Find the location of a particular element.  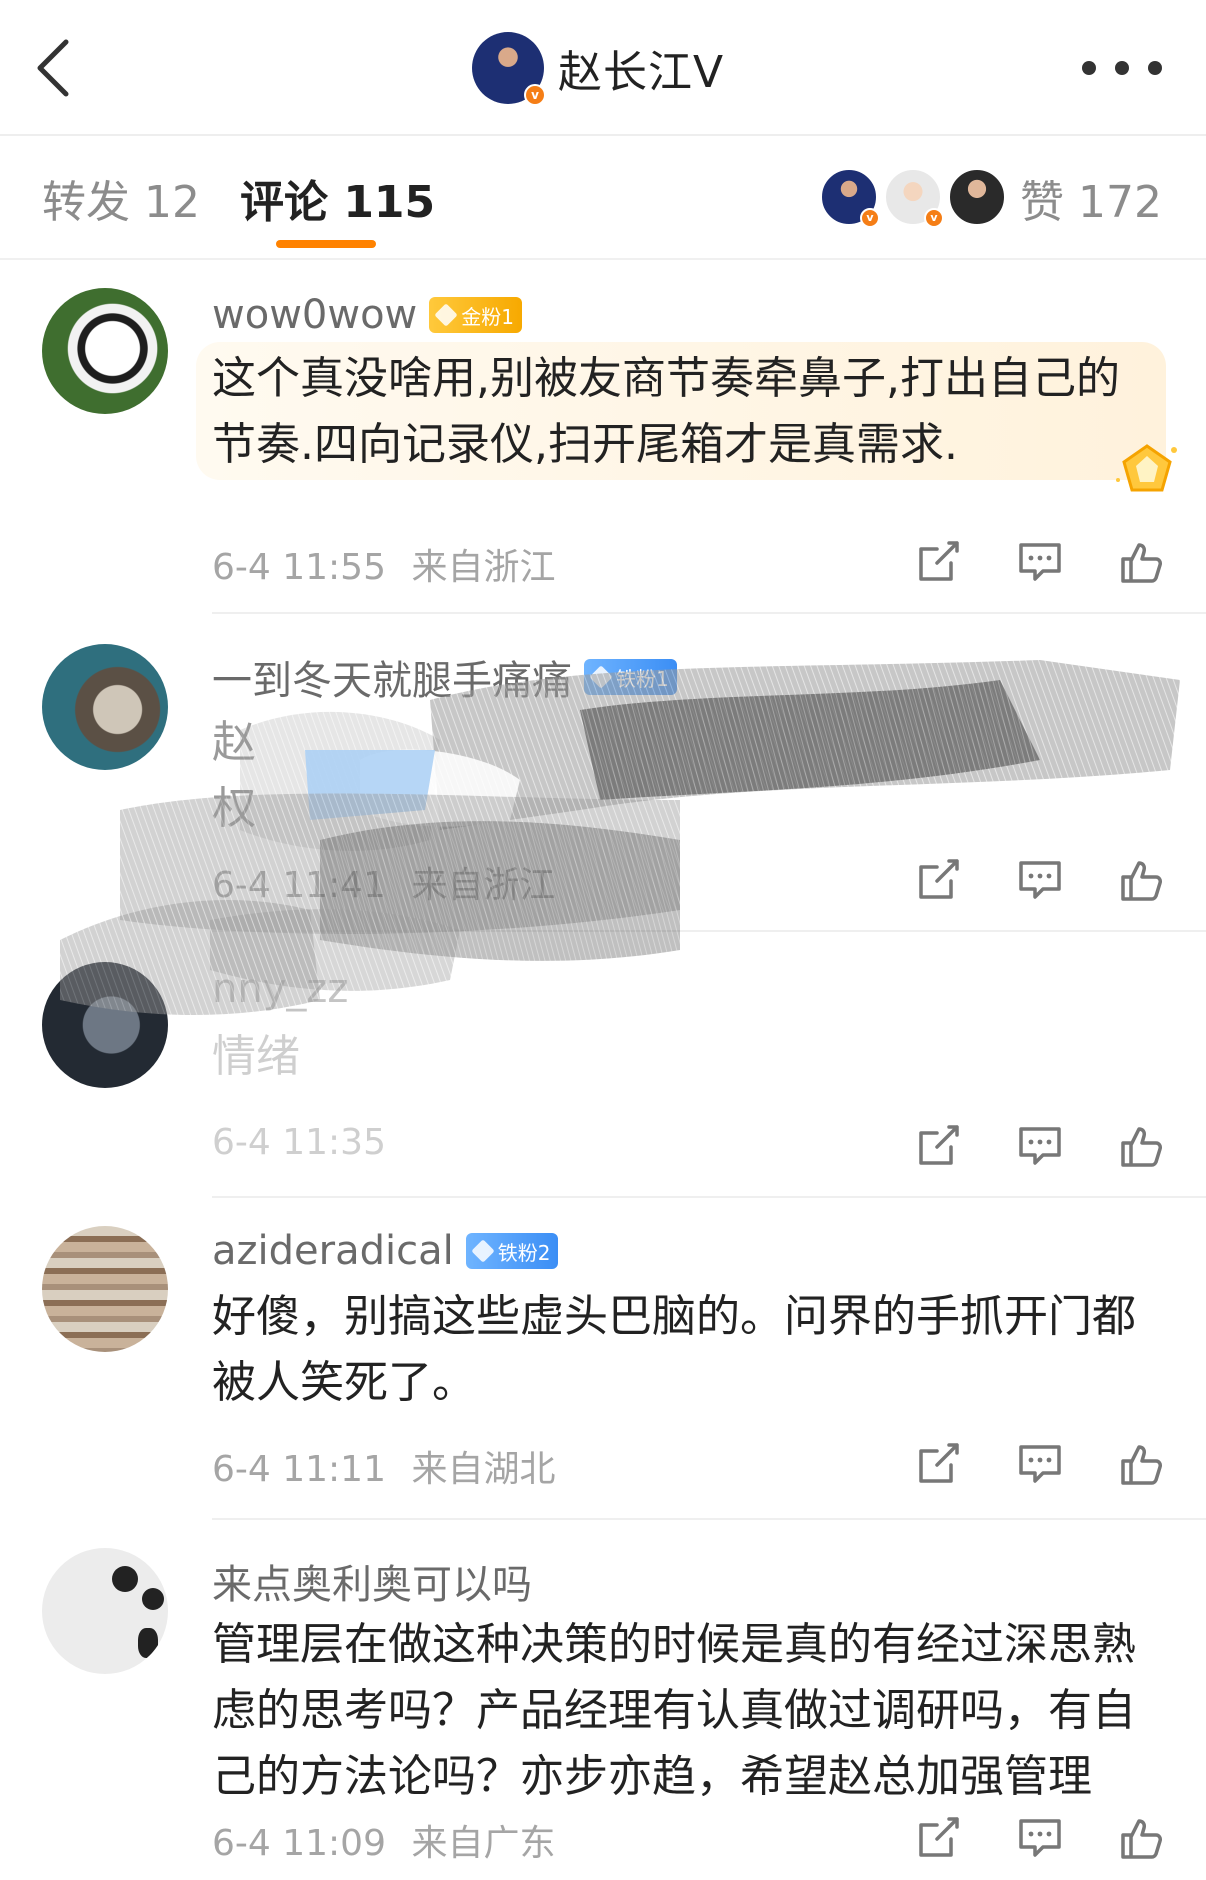

chevron-left-icon is located at coordinates (53, 68).